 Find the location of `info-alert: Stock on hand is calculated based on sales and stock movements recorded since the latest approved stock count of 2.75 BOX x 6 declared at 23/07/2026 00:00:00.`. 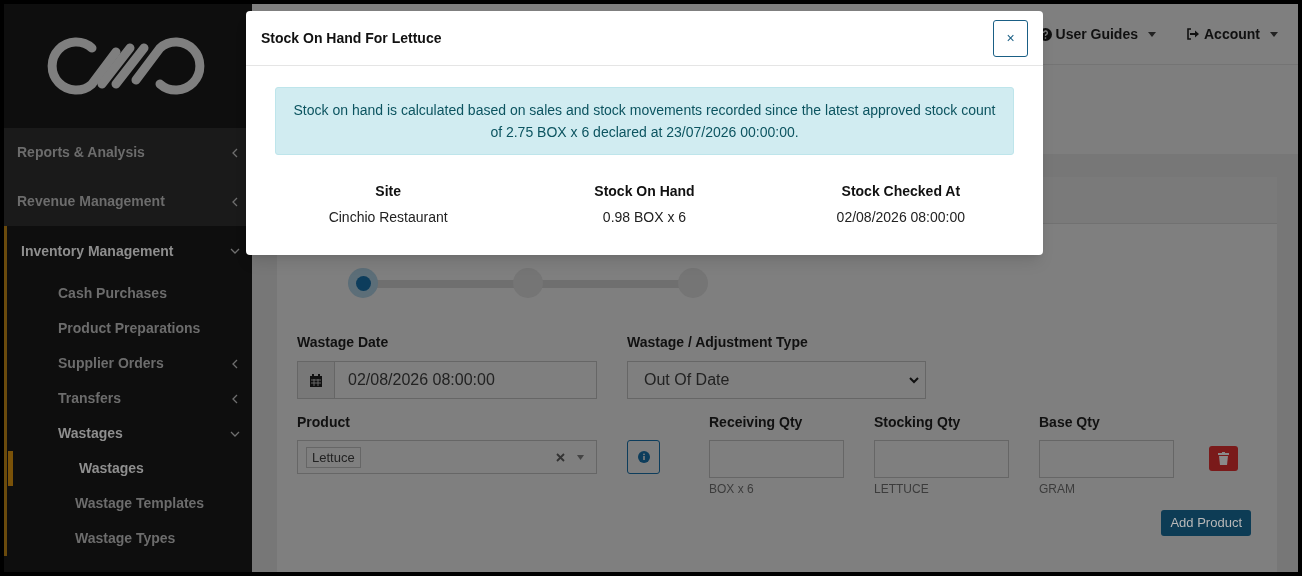

info-alert: Stock on hand is calculated based on sales and stock movements recorded since the latest approved stock count of 2.75 BOX x 6 declared at 23/07/2026 00:00:00. is located at coordinates (644, 121).